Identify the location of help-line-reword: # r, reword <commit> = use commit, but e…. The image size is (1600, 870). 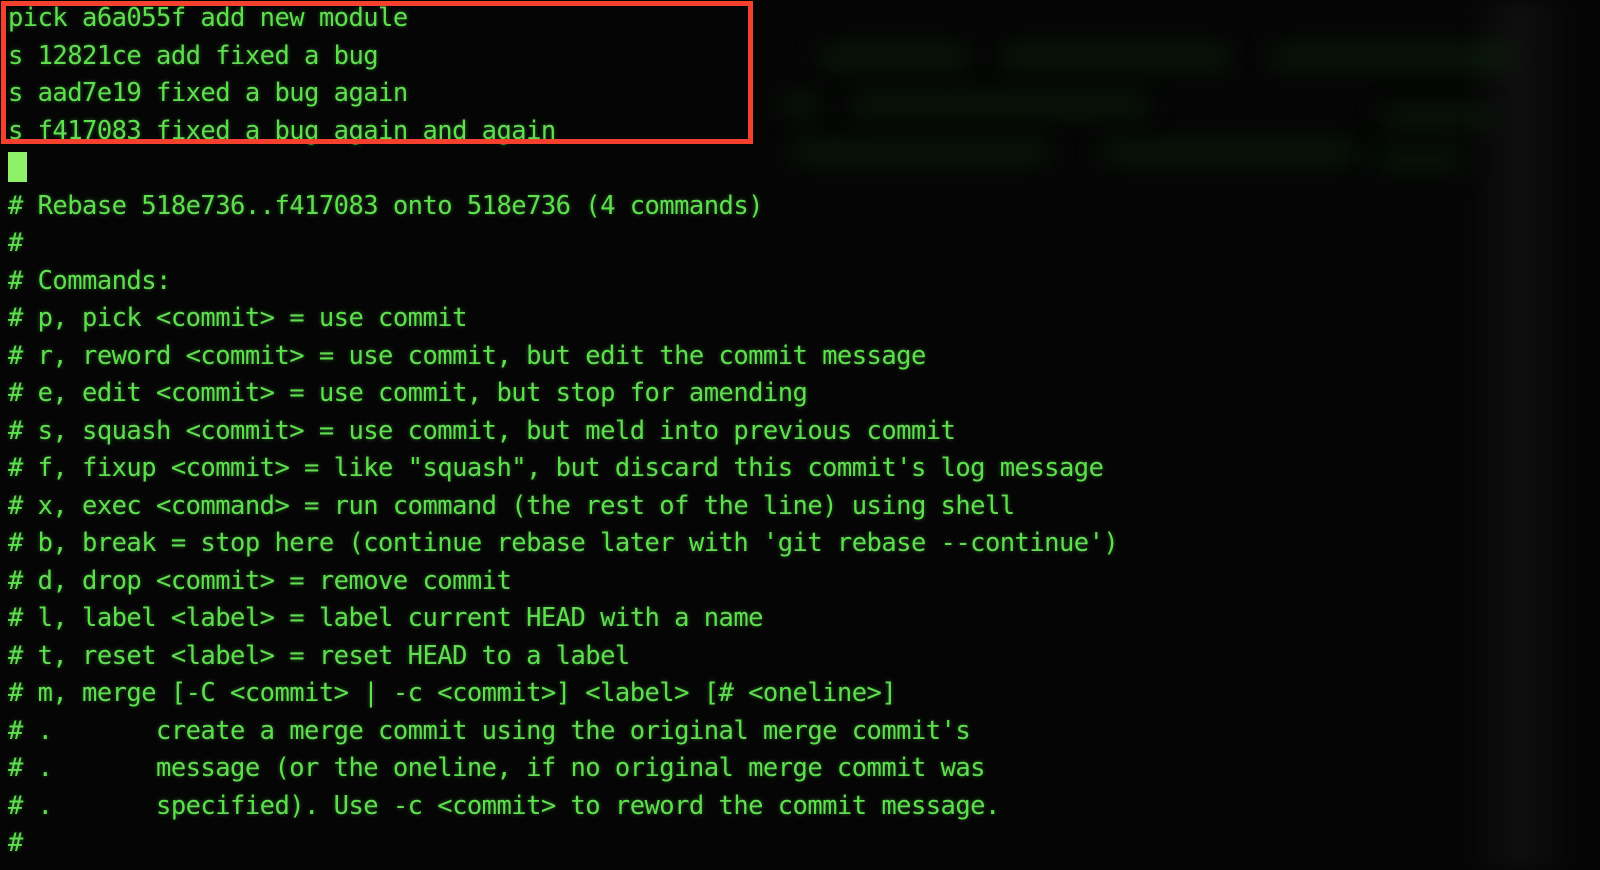
(467, 355).